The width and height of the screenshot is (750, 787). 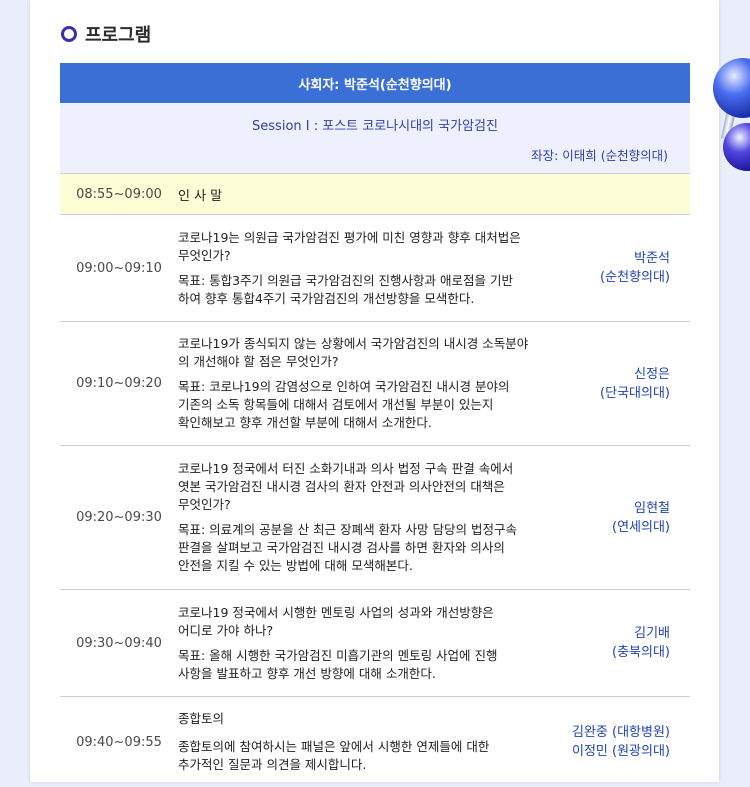 What do you see at coordinates (599, 155) in the screenshot?
I see `session-chair: 좌장: 이태희 (순천향의대)` at bounding box center [599, 155].